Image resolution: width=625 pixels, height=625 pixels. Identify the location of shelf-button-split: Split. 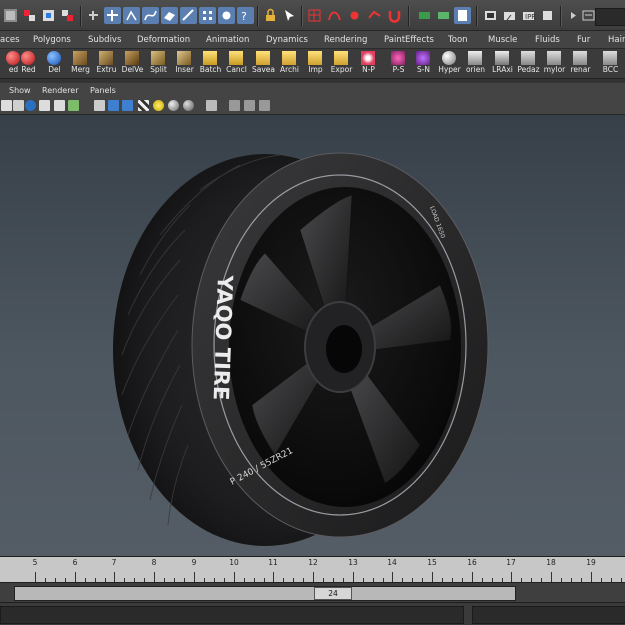
(158, 64).